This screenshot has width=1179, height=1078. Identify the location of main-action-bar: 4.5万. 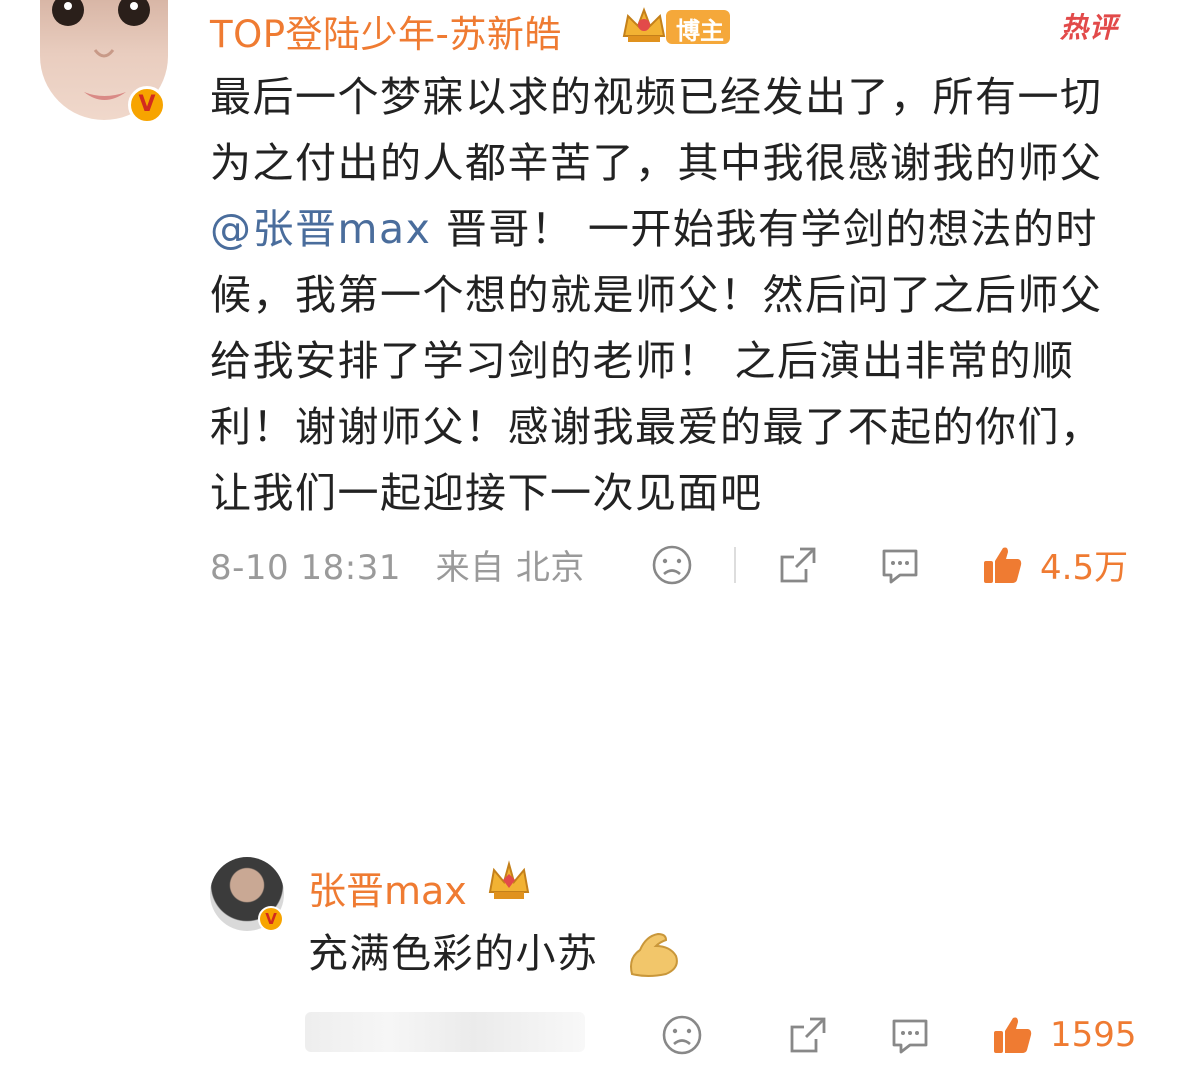
(888, 564).